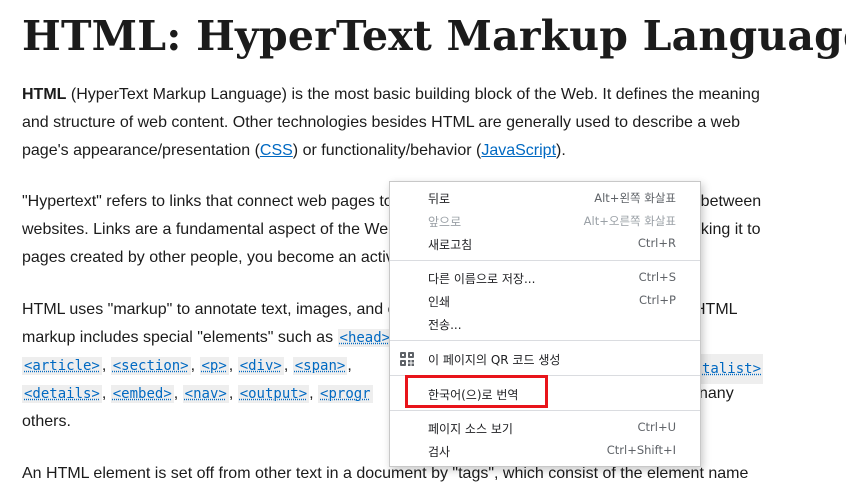 The image size is (846, 493). Describe the element at coordinates (407, 359) in the screenshot. I see `qr-code-icon` at that location.